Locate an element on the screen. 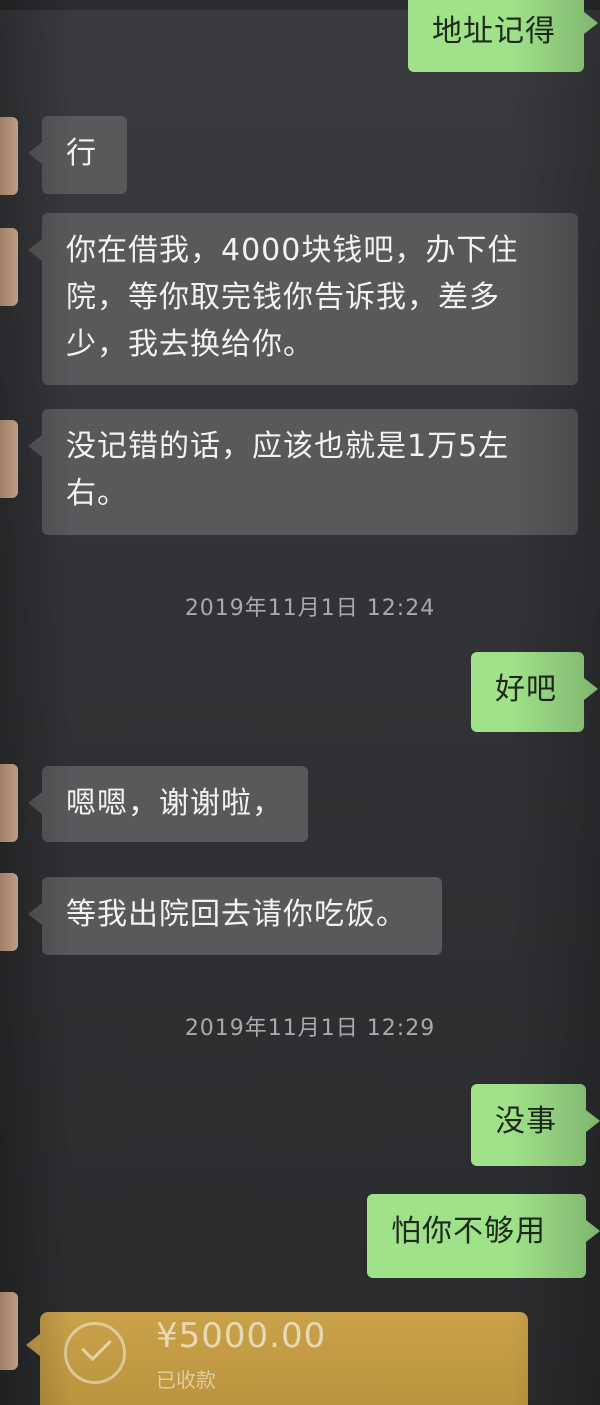 Image resolution: width=600 pixels, height=1405 pixels. transfer-amount: ¥5000.00 is located at coordinates (241, 1336).